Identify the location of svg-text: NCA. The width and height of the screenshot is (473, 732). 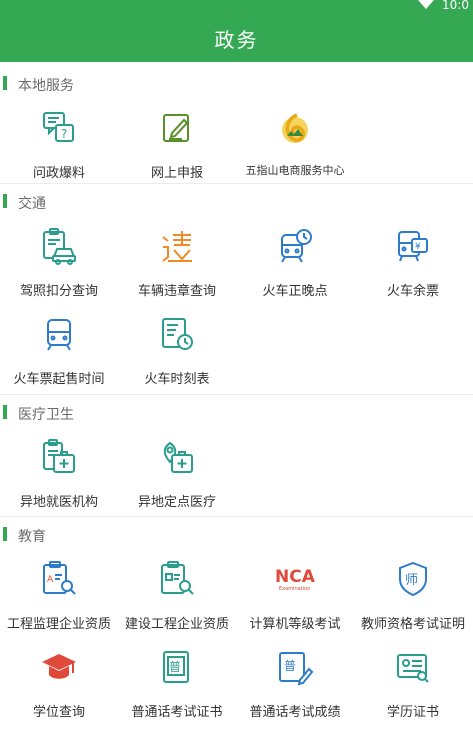
(295, 577).